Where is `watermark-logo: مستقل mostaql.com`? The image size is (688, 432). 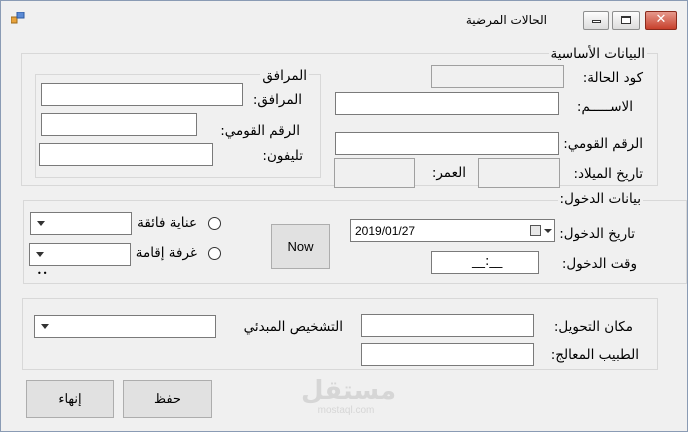 watermark-logo: مستقل mostaql.com is located at coordinates (349, 401).